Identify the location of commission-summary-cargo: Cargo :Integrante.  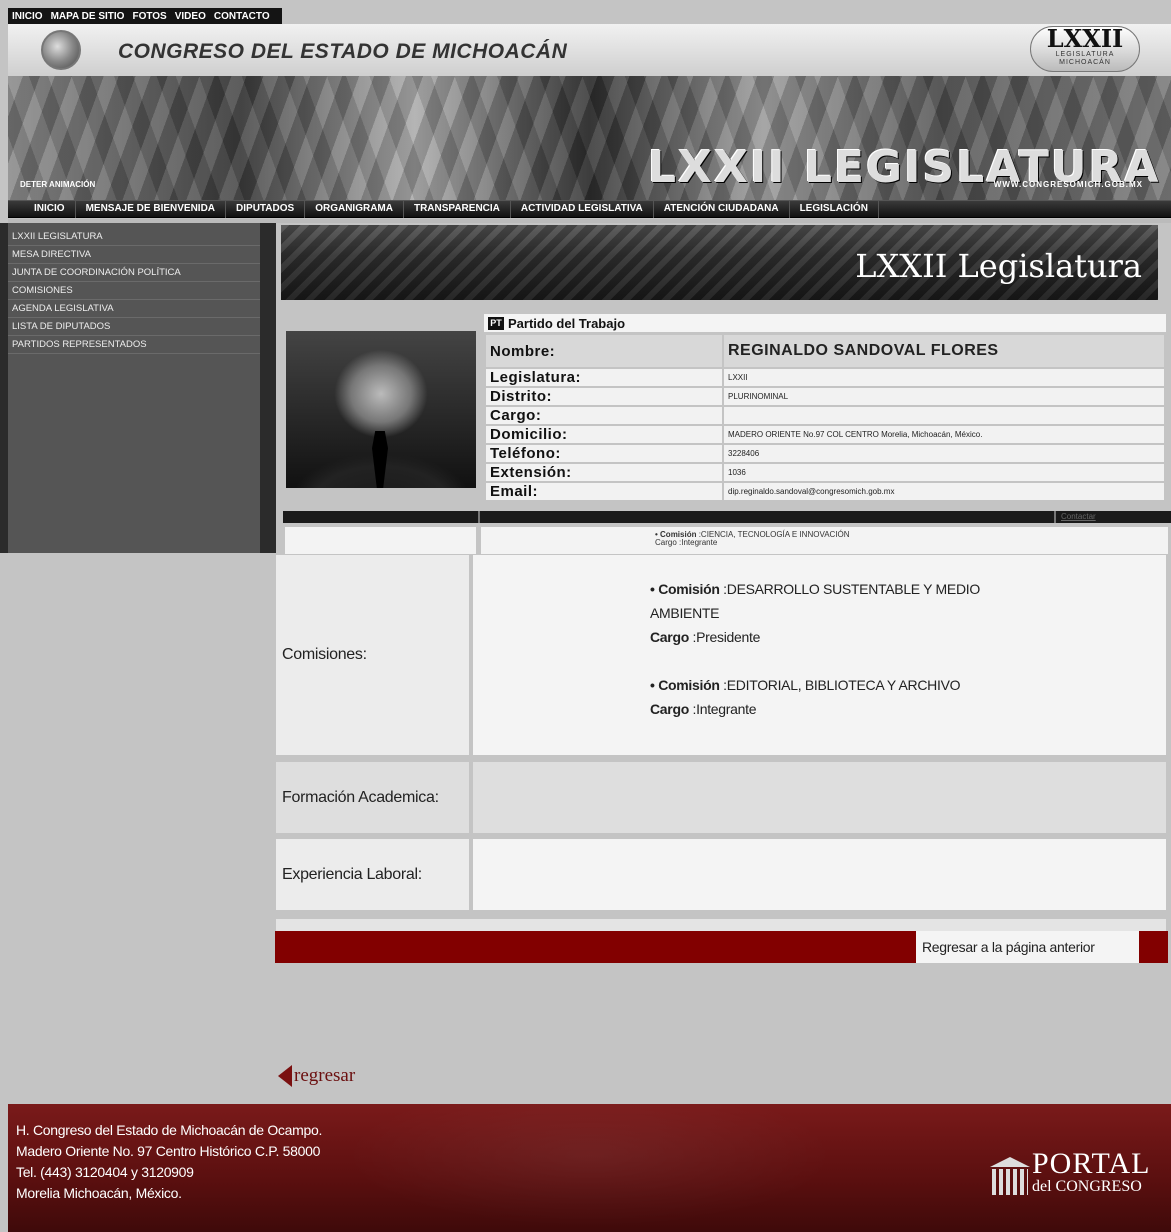
(686, 542).